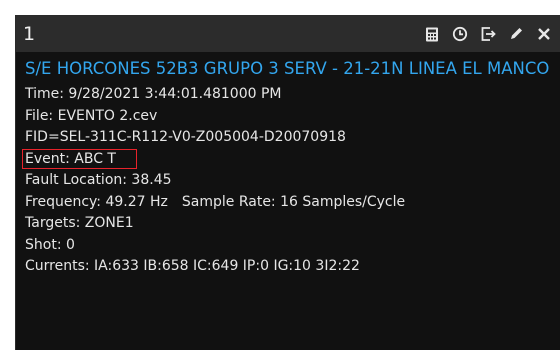  I want to click on event-time: Time: 9/28/2021 3:44:01.481000 PM, so click(153, 94).